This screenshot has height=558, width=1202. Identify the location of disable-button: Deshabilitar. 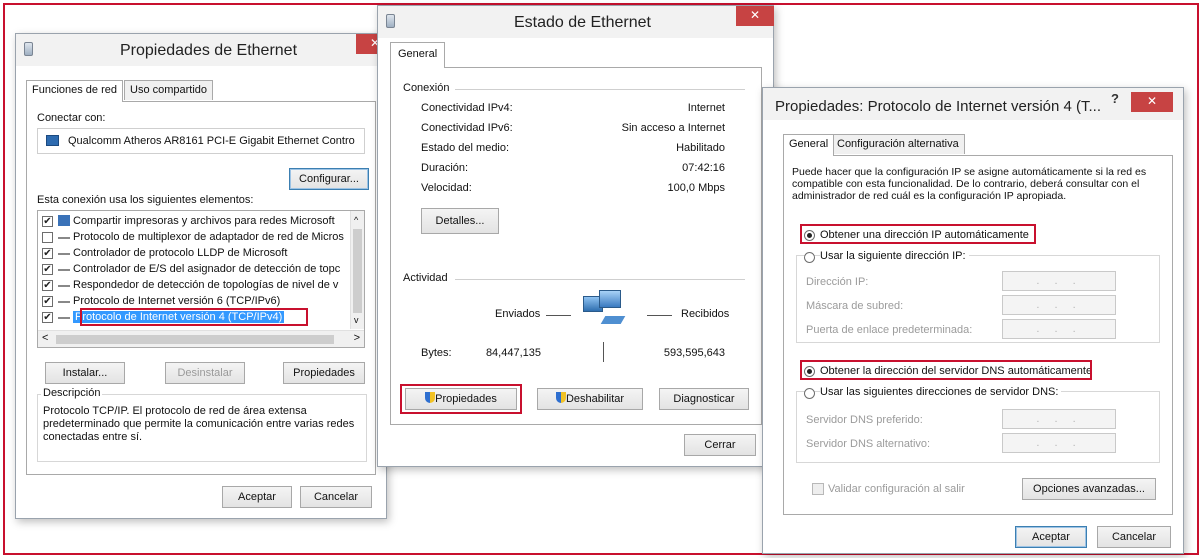
(590, 399).